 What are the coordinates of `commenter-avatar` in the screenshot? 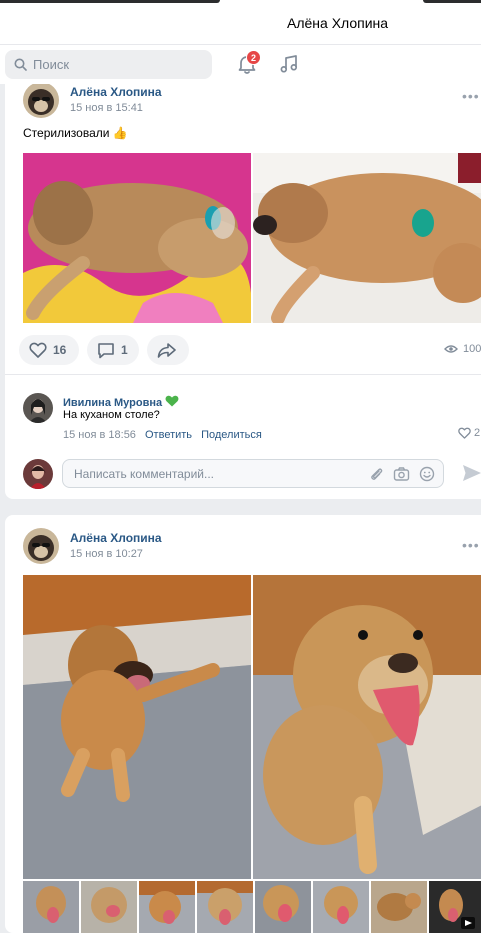 It's located at (38, 408).